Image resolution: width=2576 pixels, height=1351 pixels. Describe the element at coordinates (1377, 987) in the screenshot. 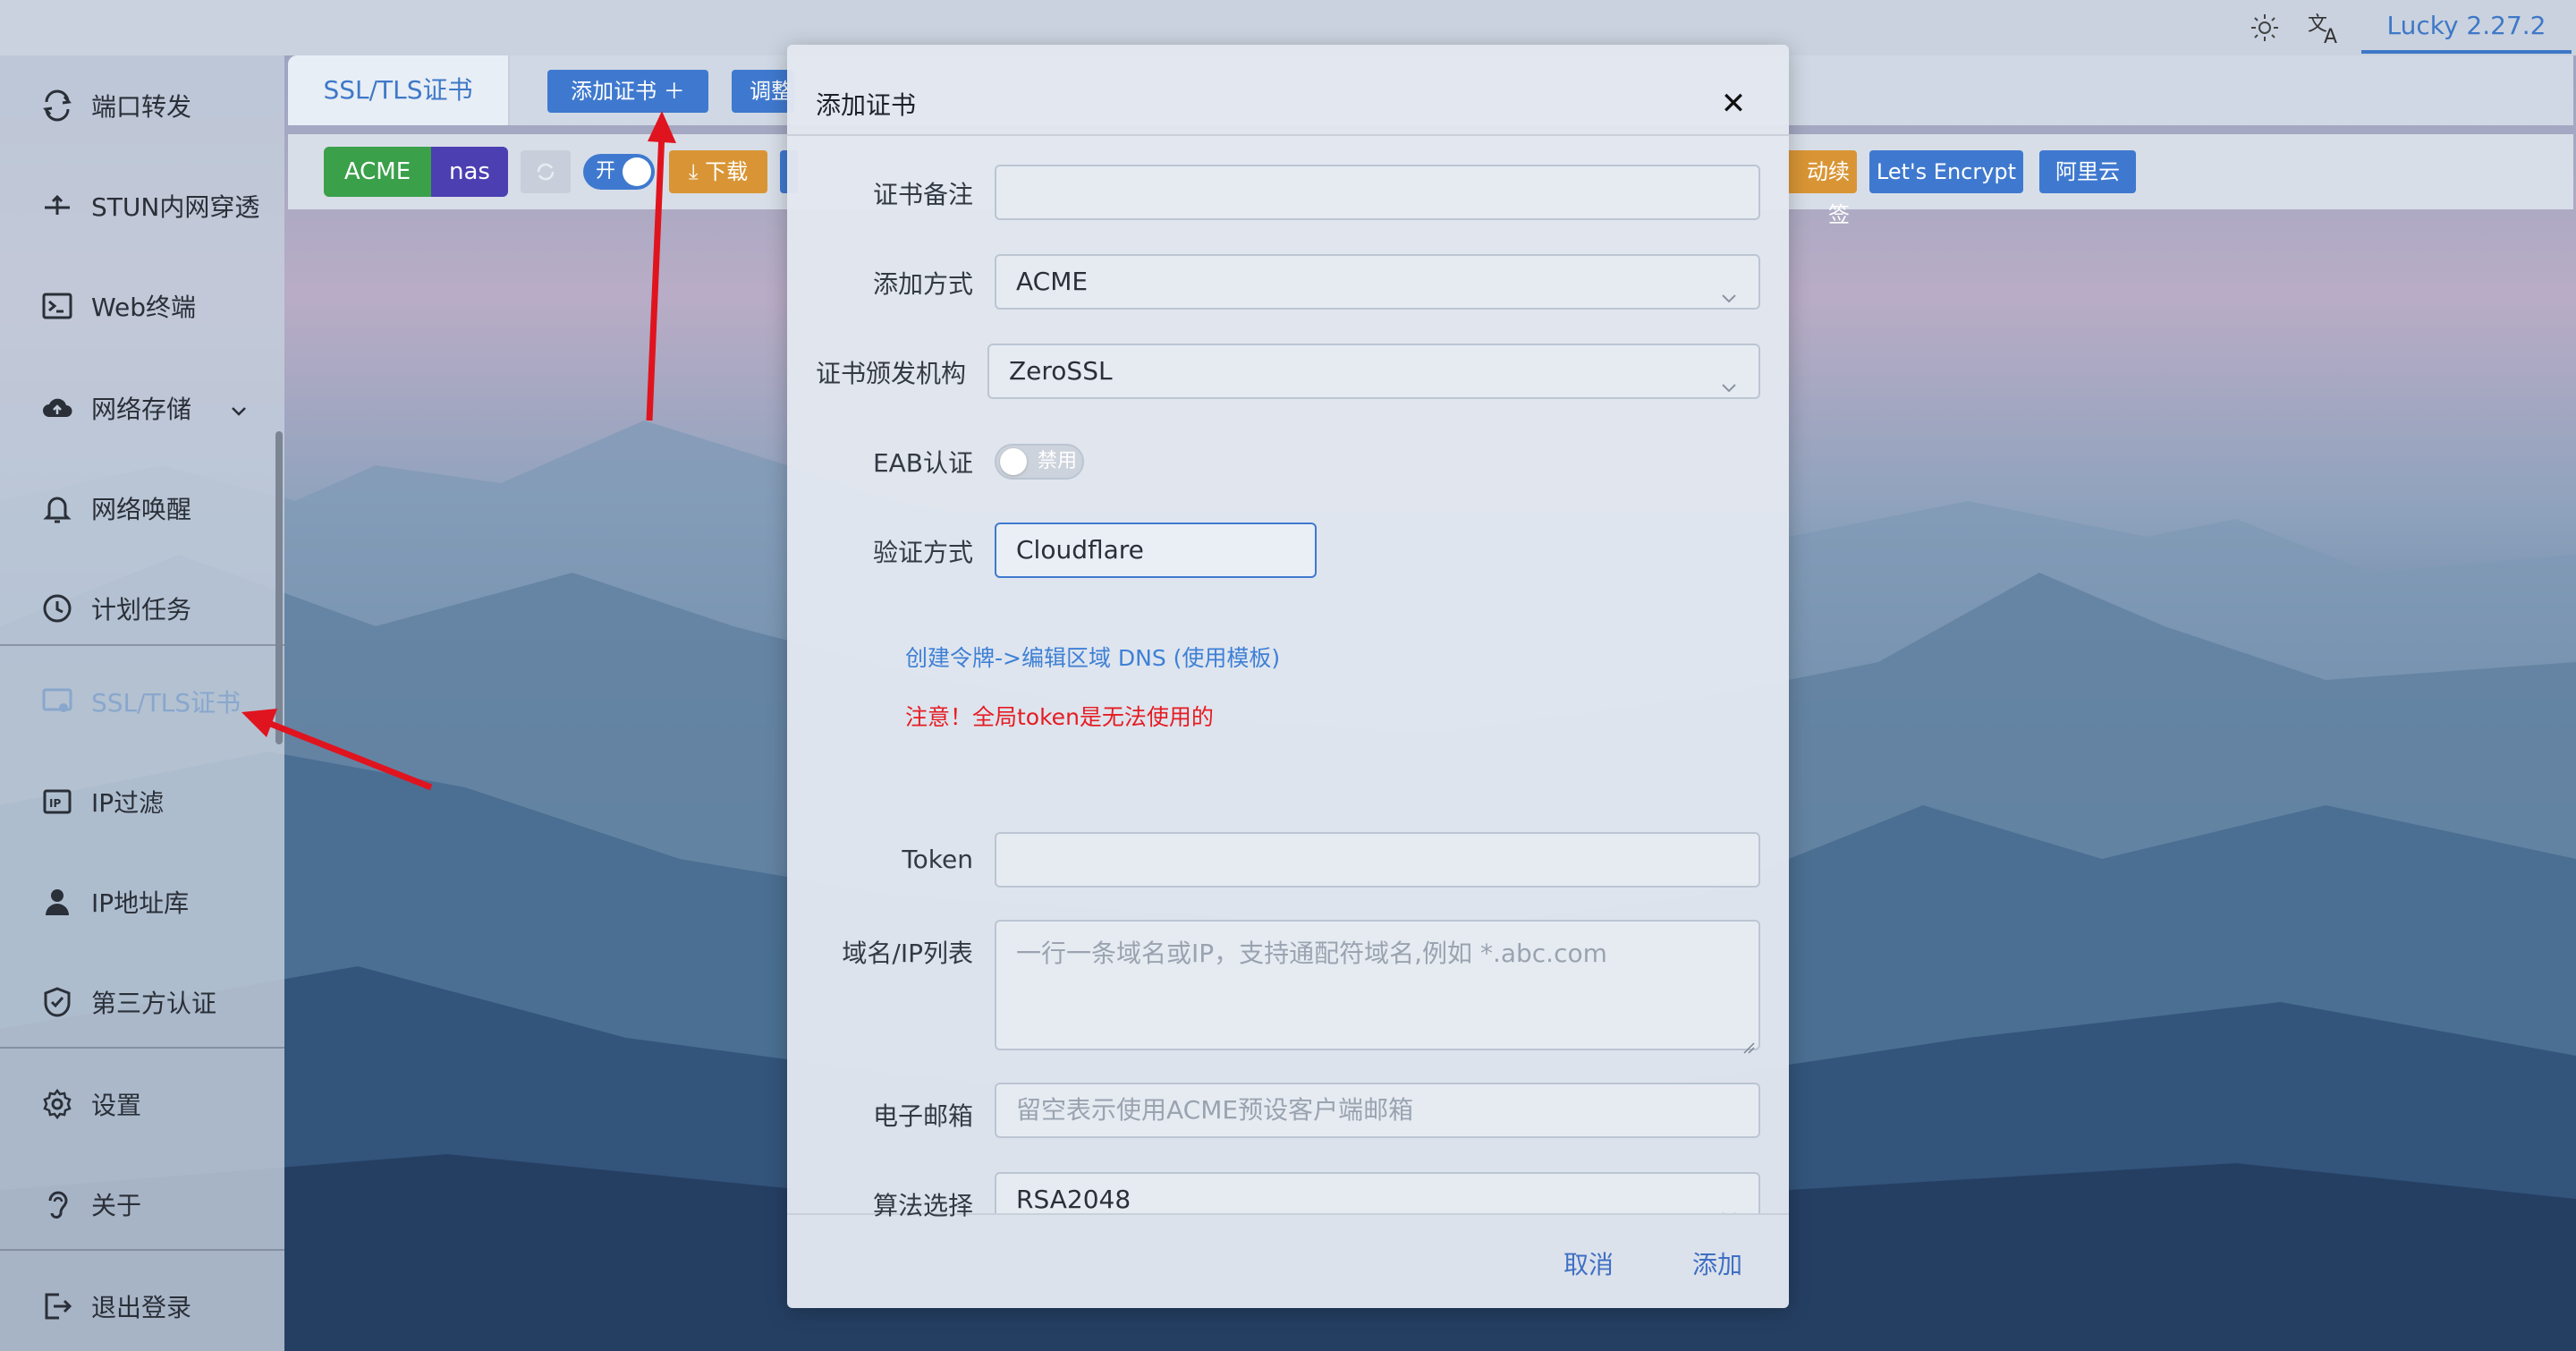

I see `domains-textarea: 一行一条域名或IP，支持通配符域名,例如 *.abc.com` at that location.